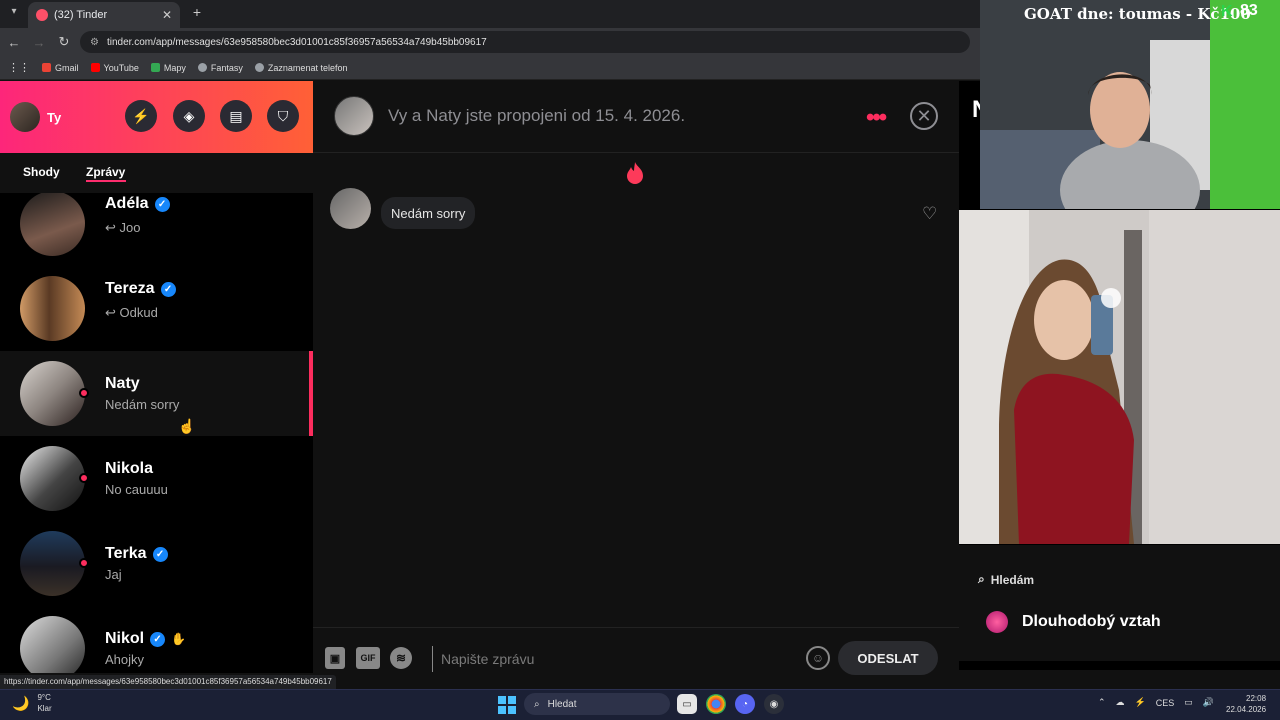 The image size is (1280, 720). I want to click on discord-icon: ◔, so click(745, 704).